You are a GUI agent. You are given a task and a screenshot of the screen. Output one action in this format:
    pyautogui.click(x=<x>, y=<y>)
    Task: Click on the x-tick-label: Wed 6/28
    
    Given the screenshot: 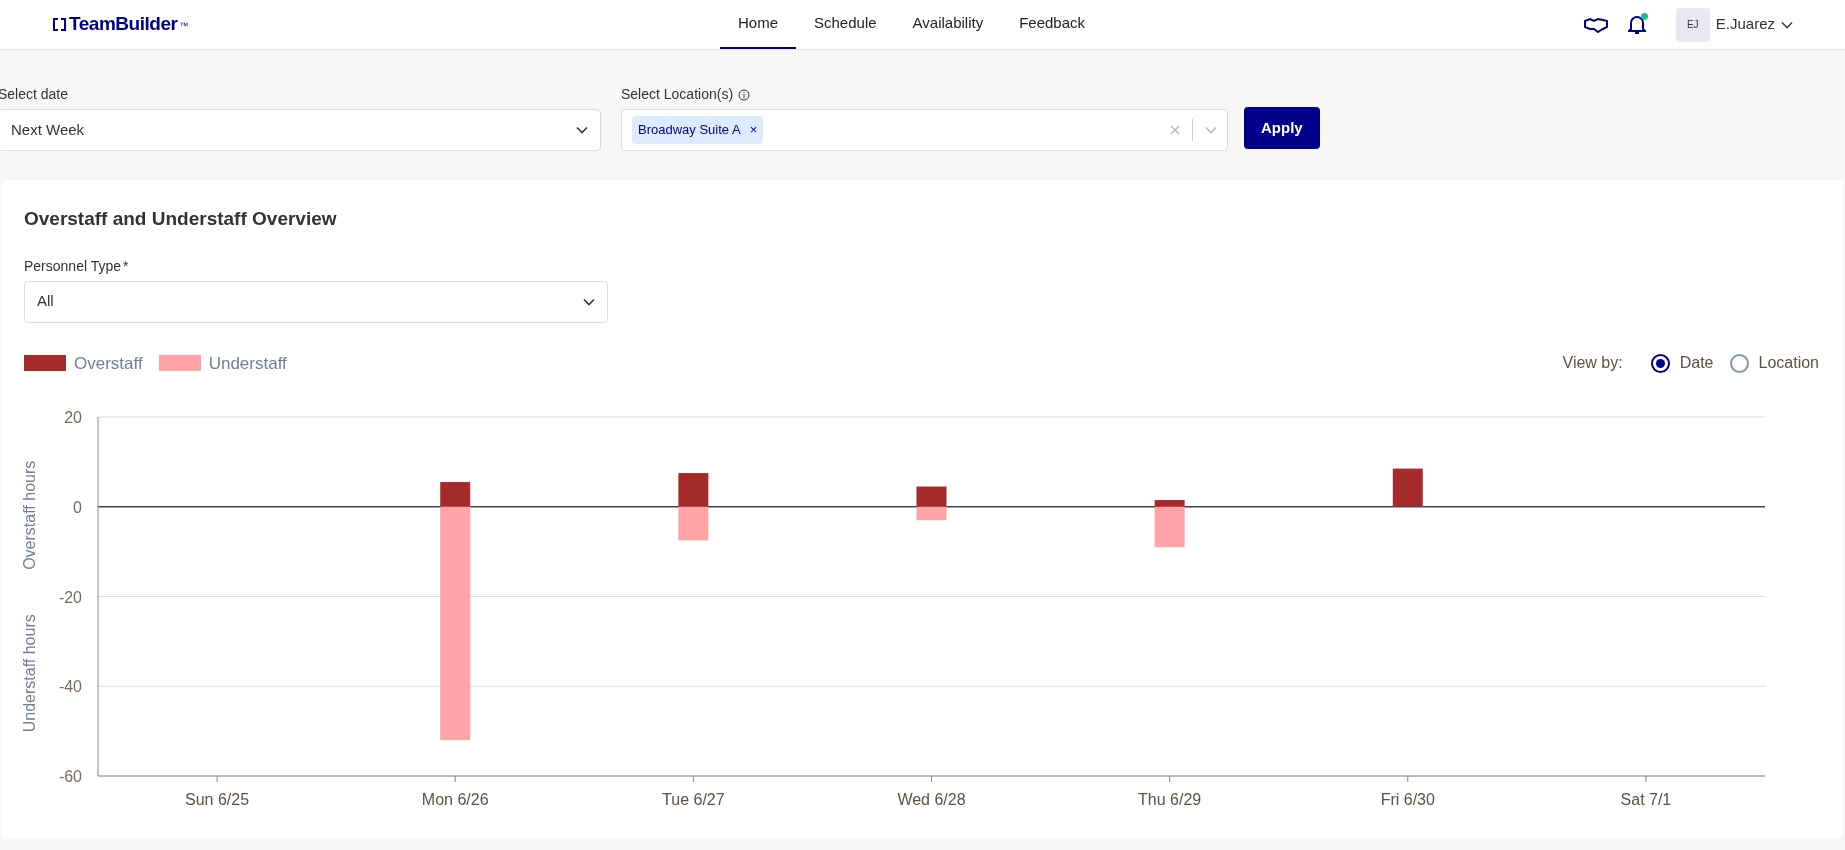 What is the action you would take?
    pyautogui.click(x=931, y=799)
    